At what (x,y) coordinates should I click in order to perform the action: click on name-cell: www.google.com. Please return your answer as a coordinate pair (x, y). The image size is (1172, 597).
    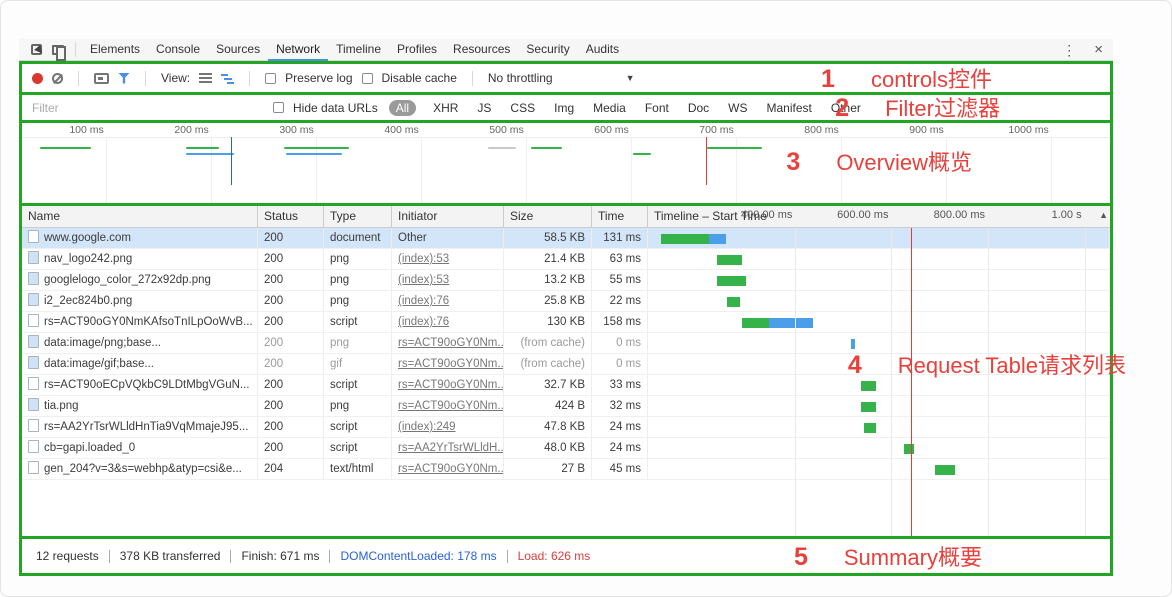
    Looking at the image, I should click on (140, 238).